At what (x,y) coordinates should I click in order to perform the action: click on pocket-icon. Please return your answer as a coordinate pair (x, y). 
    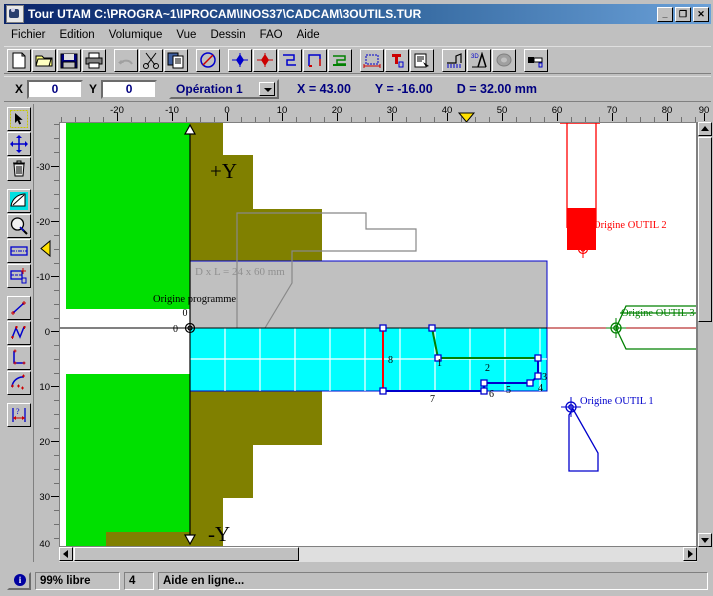
    Looking at the image, I should click on (315, 60).